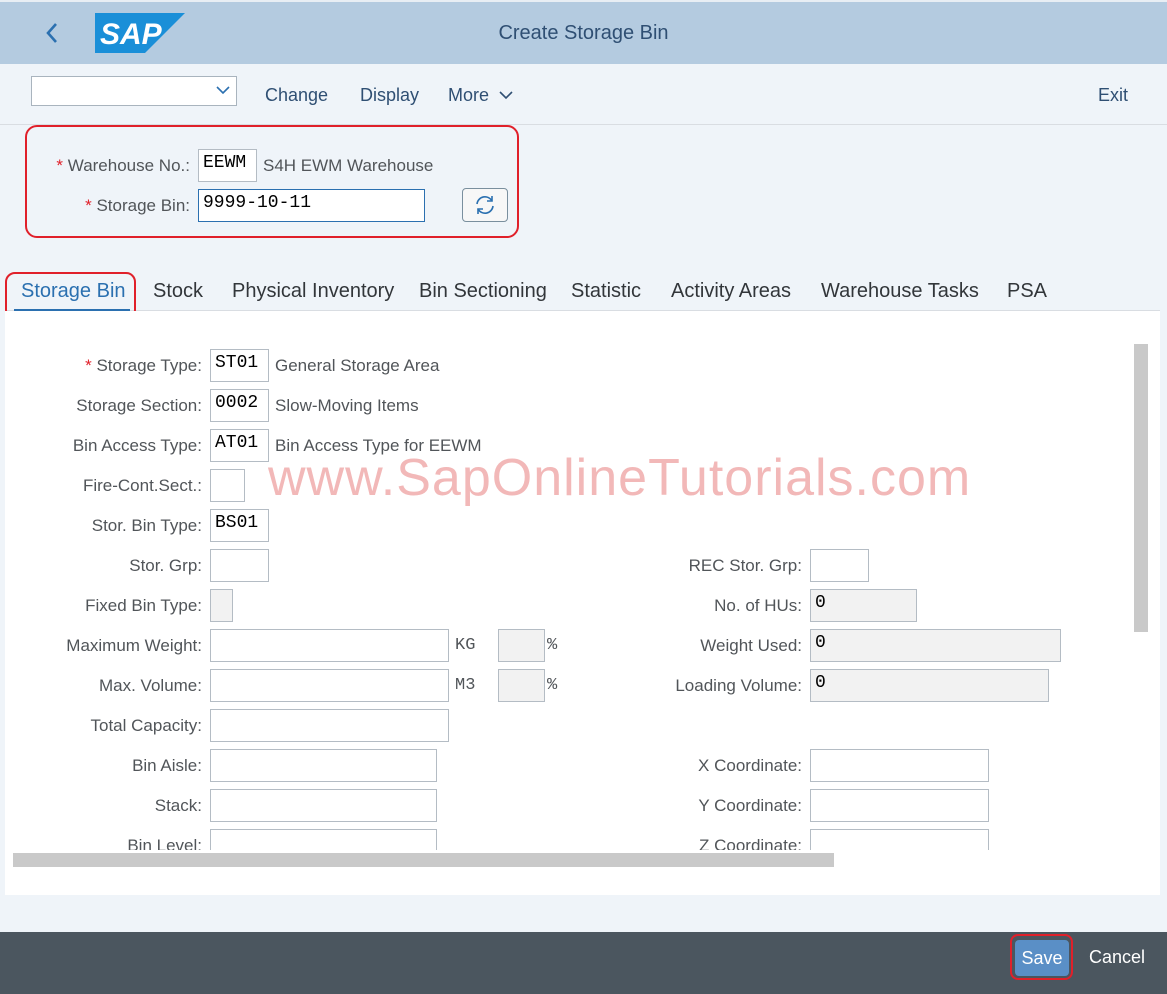 This screenshot has width=1167, height=994. Describe the element at coordinates (1117, 957) in the screenshot. I see `cancel-button: Cancel` at that location.